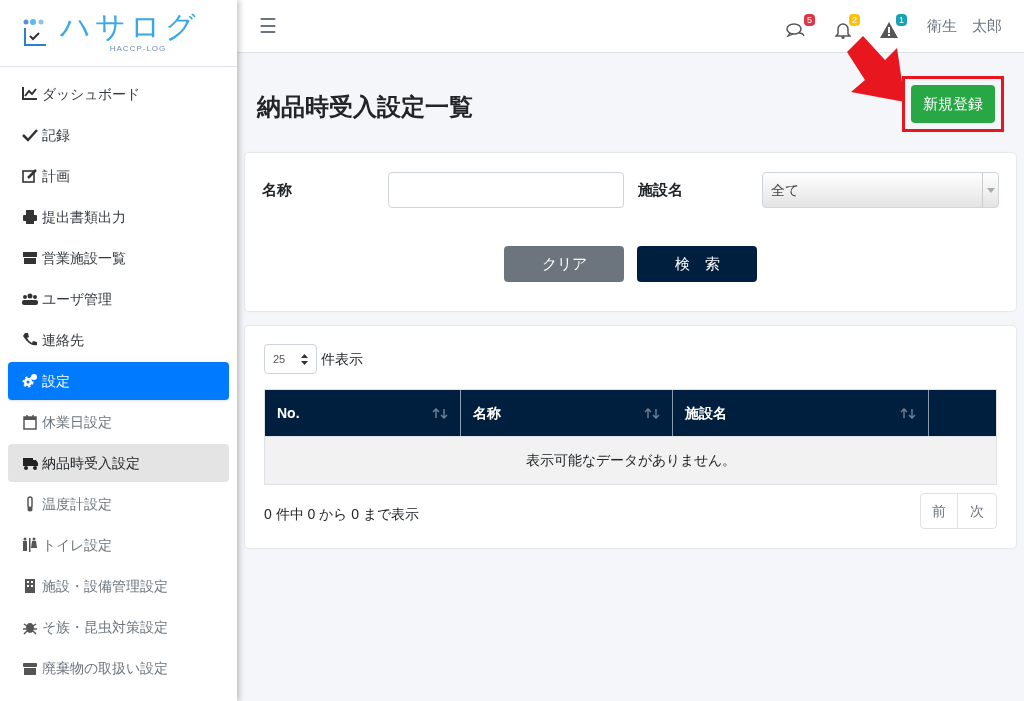 This screenshot has width=1024, height=701. Describe the element at coordinates (990, 190) in the screenshot. I see `dropdown-arrow-icon` at that location.